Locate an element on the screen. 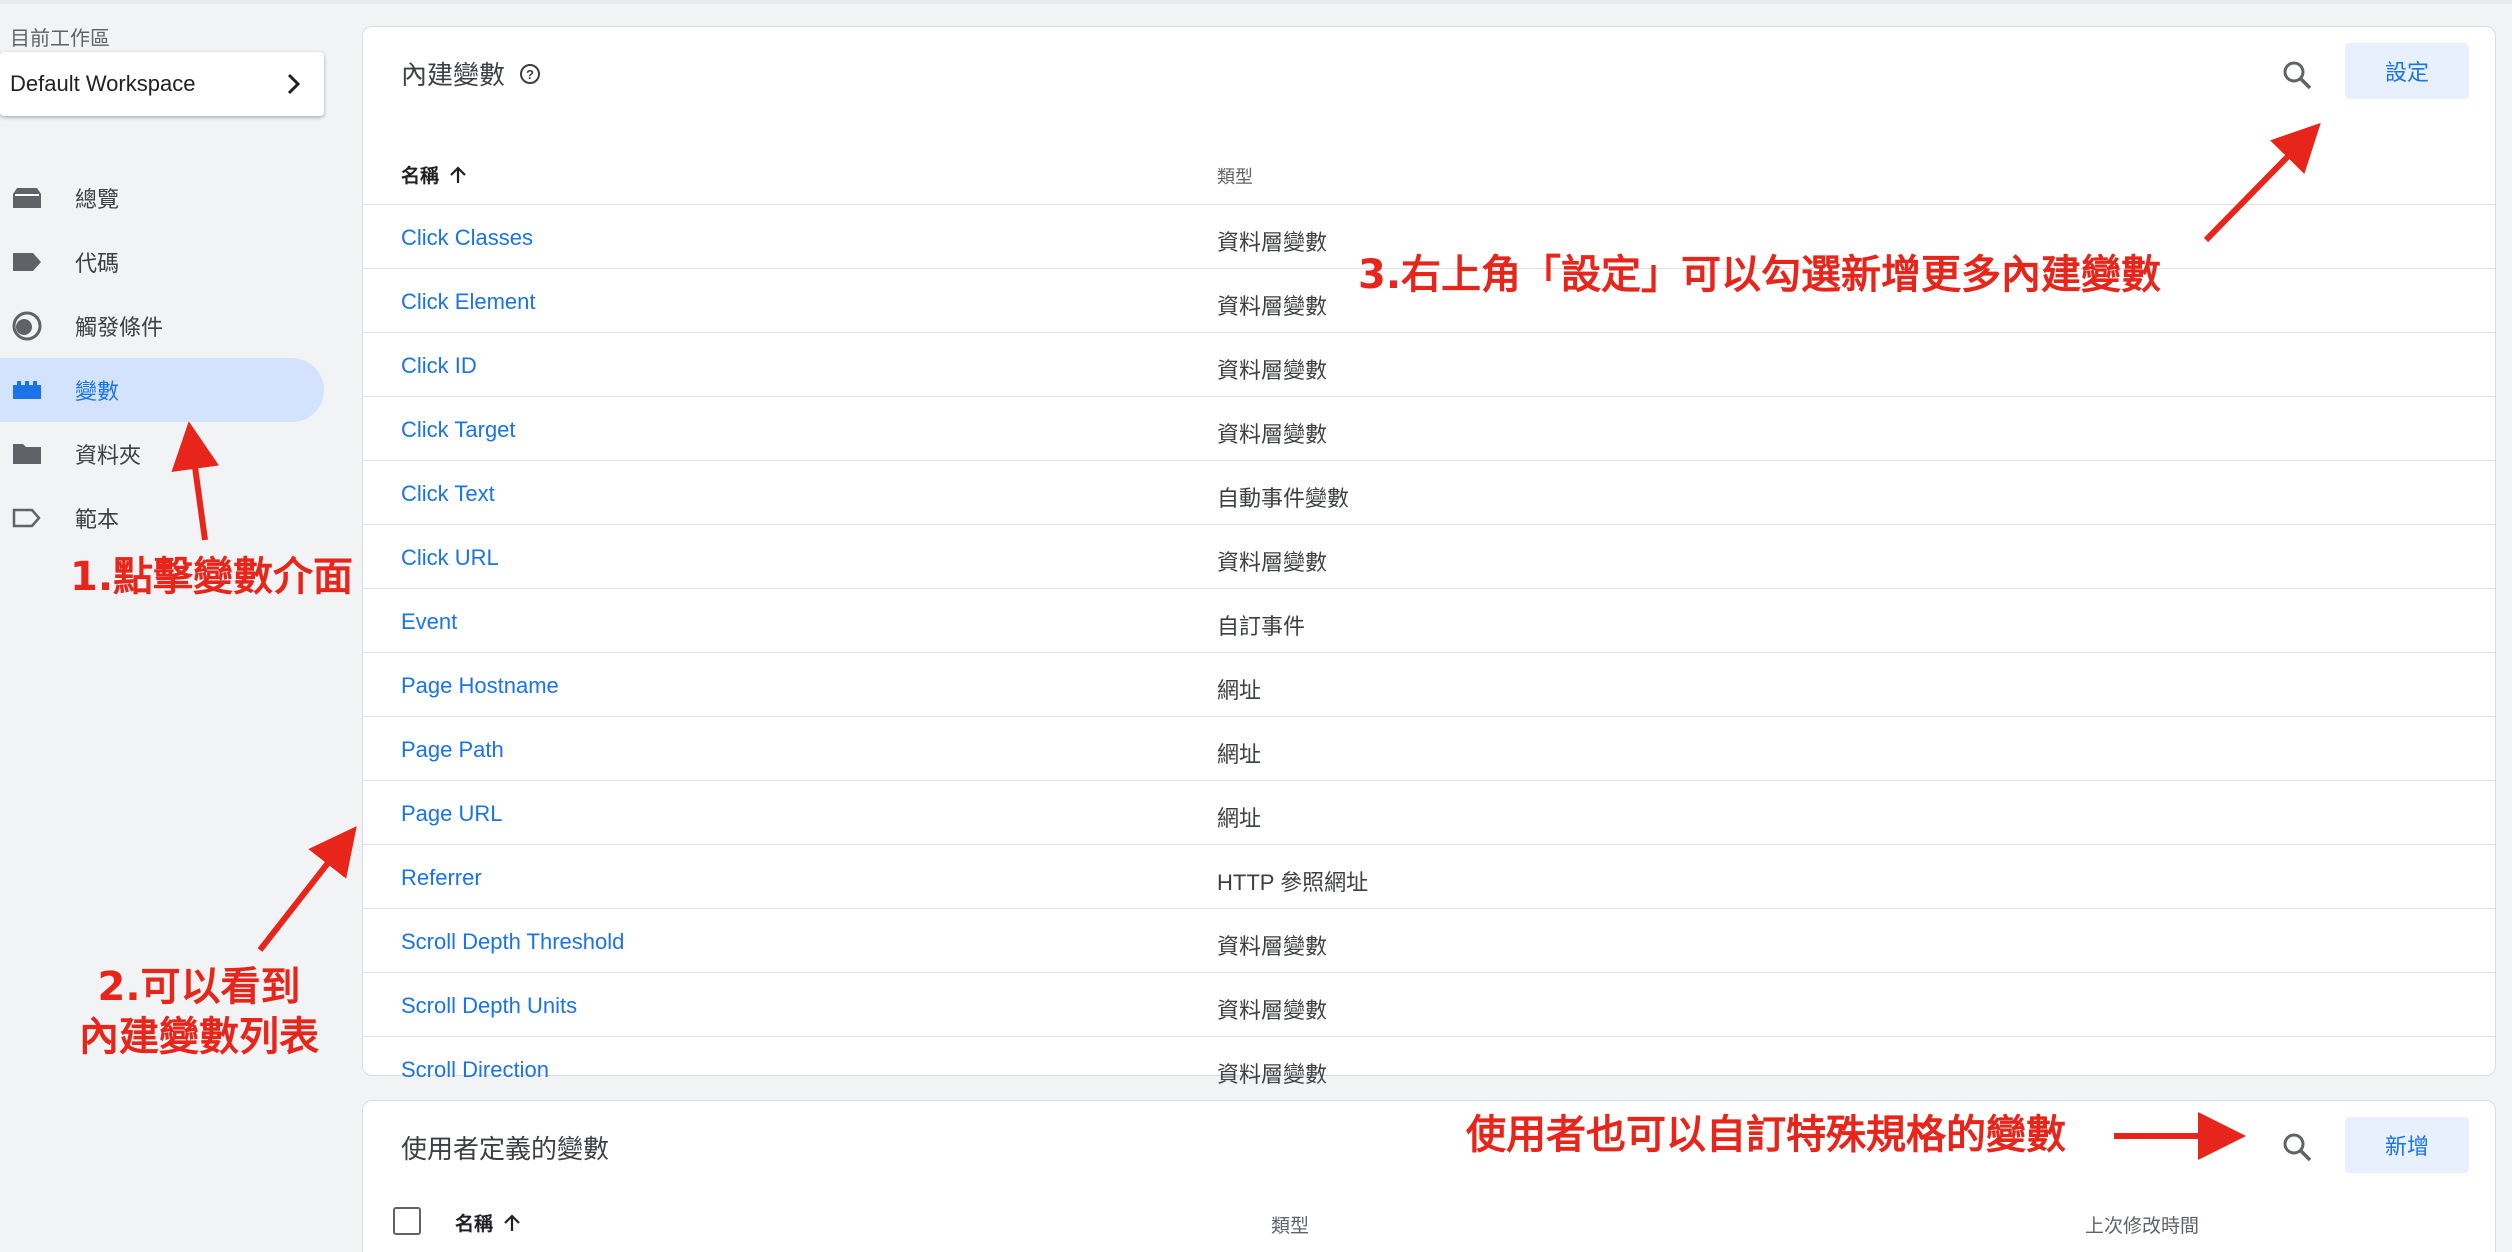  workspace-label: 目前工作區 is located at coordinates (60, 39).